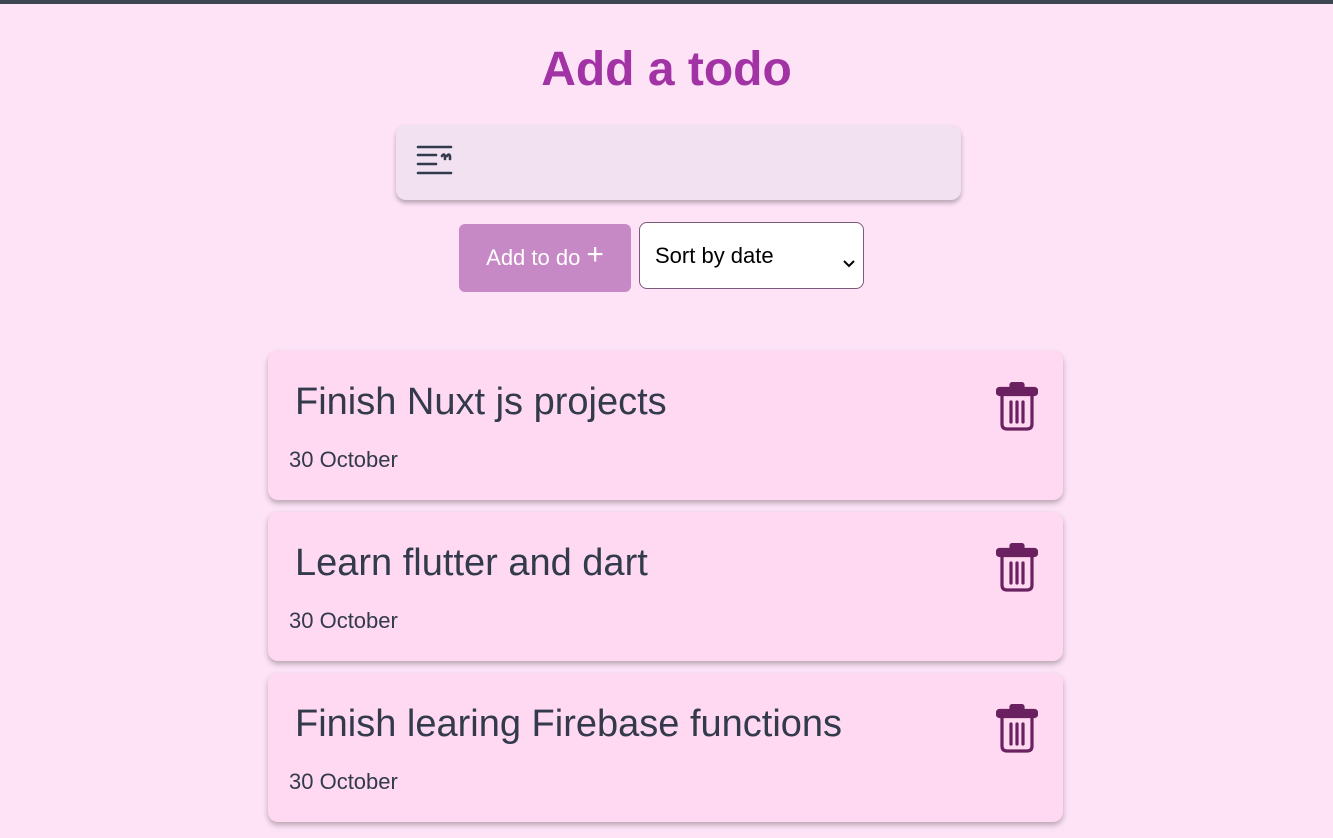 The image size is (1333, 838). Describe the element at coordinates (595, 254) in the screenshot. I see `plus-icon: +` at that location.